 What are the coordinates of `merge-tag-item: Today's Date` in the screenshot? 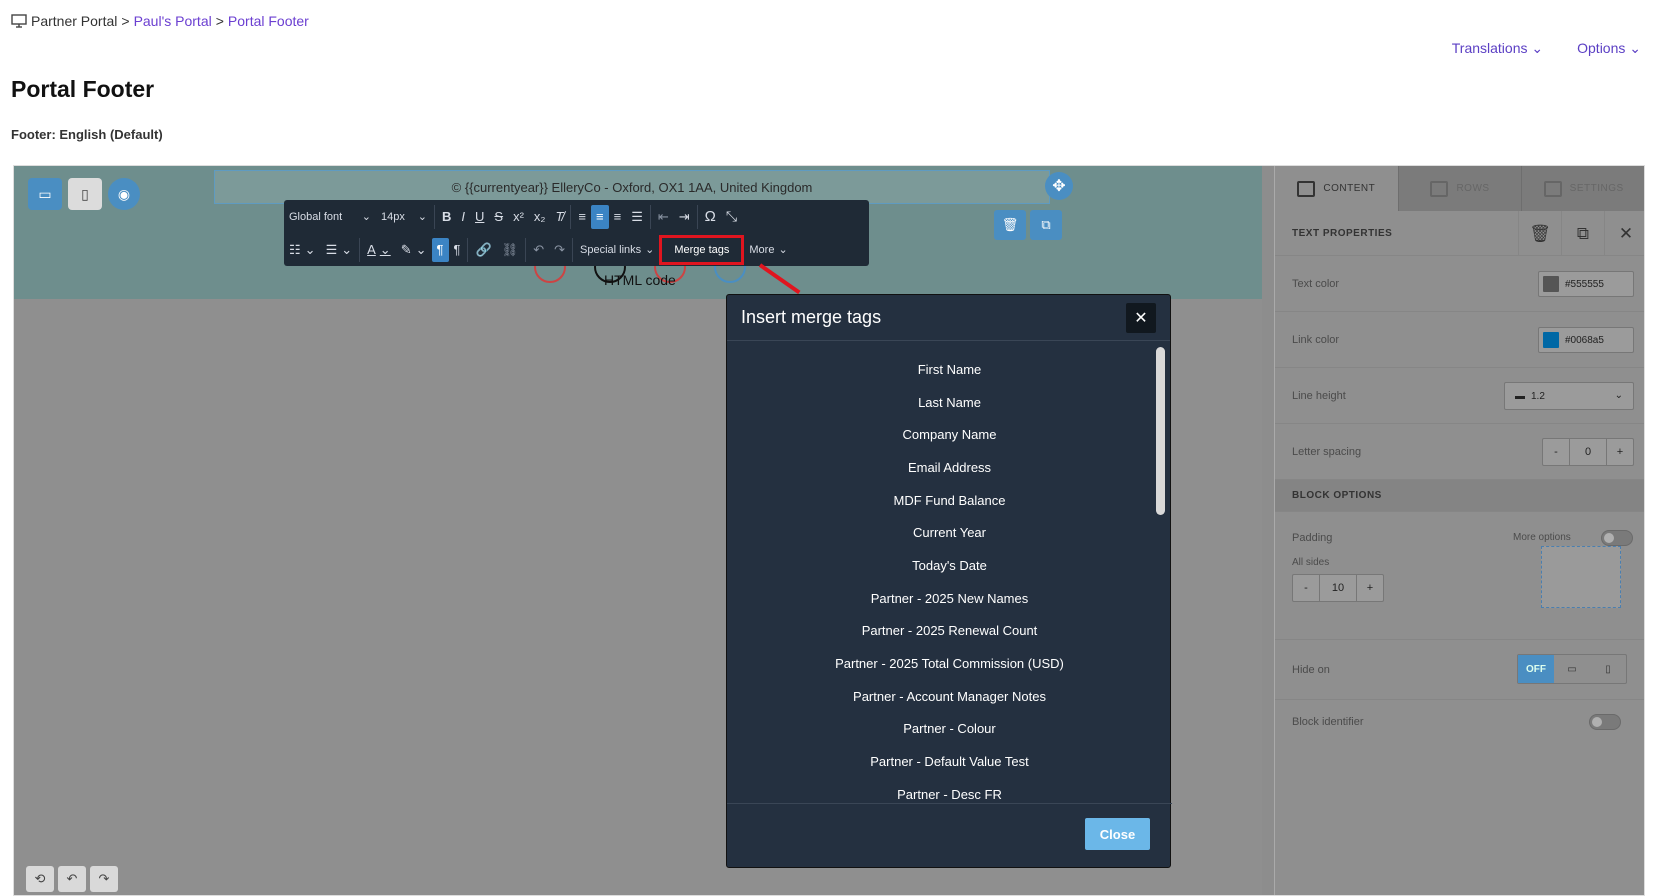 It's located at (949, 565).